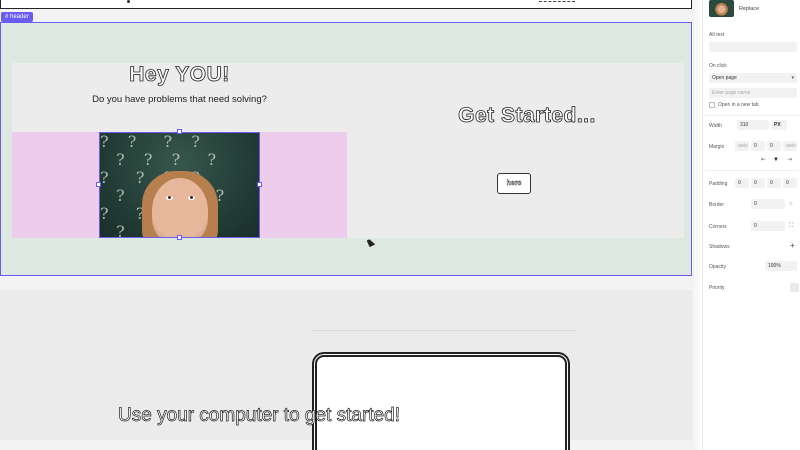  Describe the element at coordinates (742, 183) in the screenshot. I see `padding-top-input: 0` at that location.